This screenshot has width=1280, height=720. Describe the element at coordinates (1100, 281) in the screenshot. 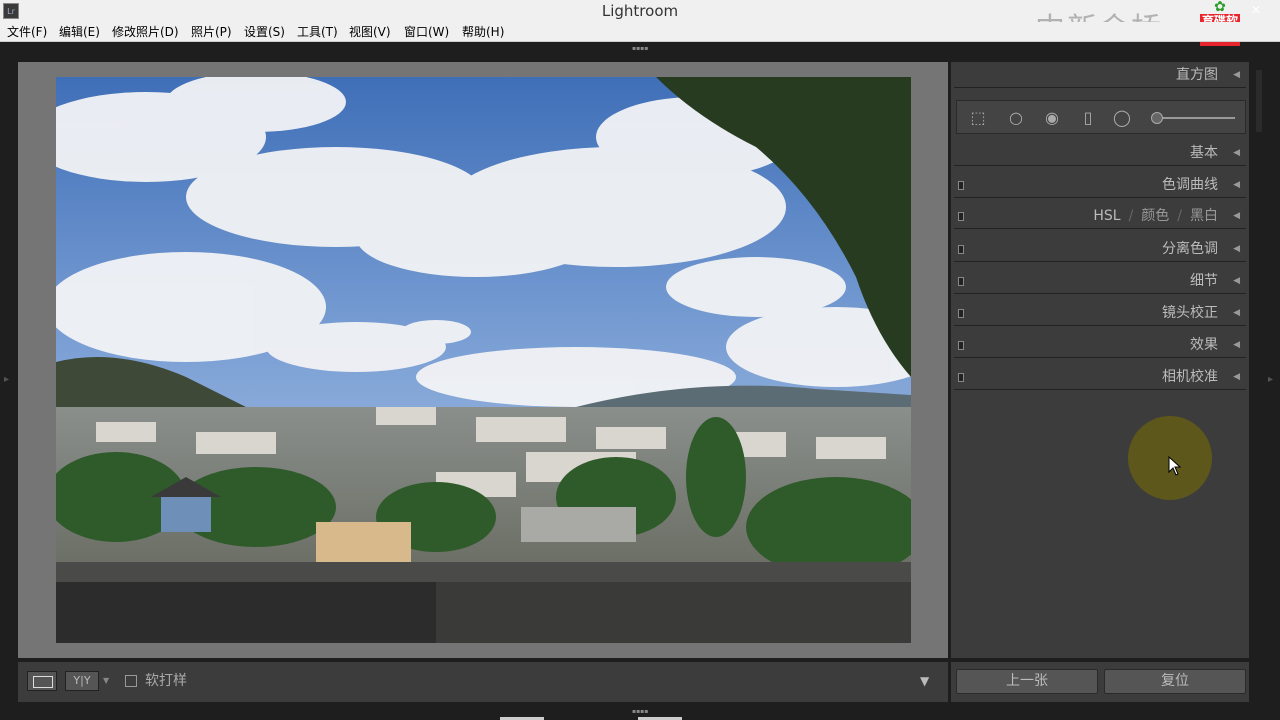

I see `panel-detail: 细节 ◀` at that location.